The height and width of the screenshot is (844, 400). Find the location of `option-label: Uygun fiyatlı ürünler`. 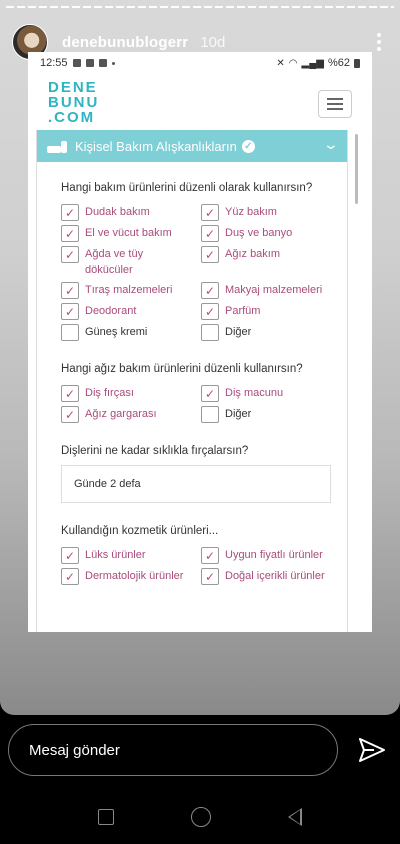

option-label: Uygun fiyatlı ürünler is located at coordinates (274, 555).